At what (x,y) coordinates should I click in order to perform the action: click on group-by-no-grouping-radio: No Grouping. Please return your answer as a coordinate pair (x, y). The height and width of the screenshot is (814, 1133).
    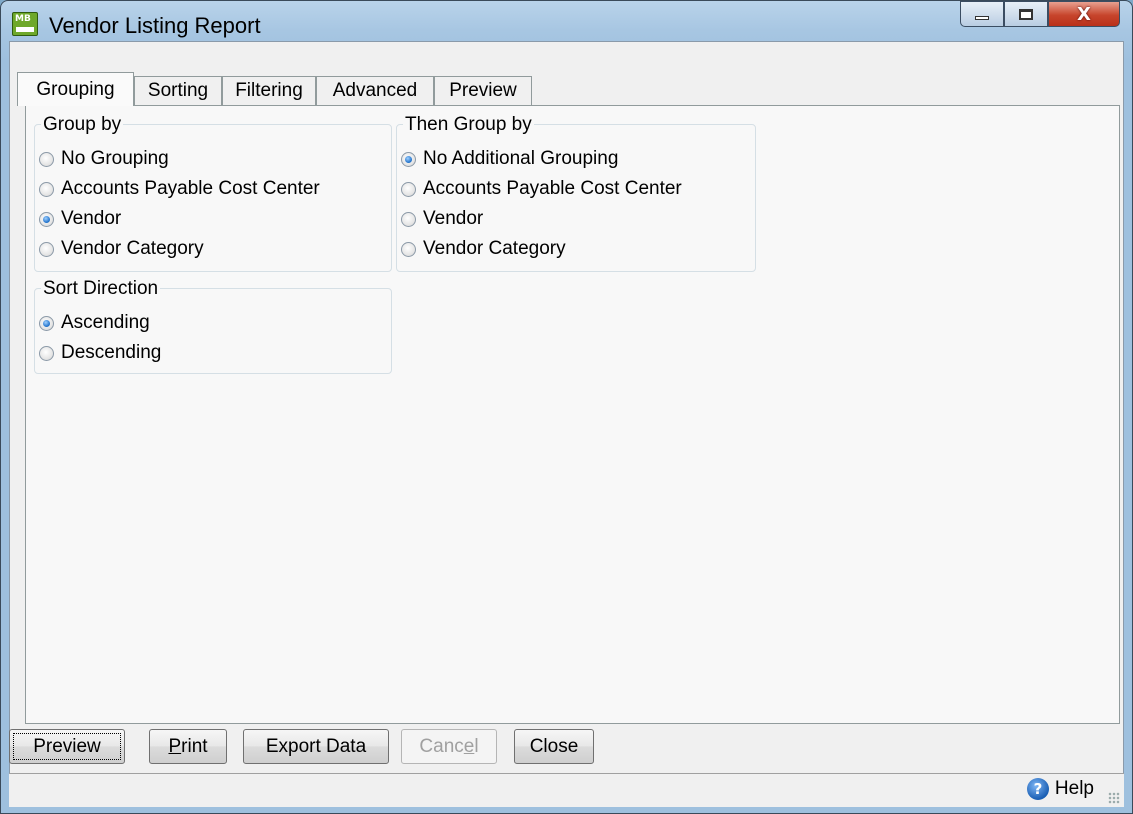
    Looking at the image, I should click on (104, 159).